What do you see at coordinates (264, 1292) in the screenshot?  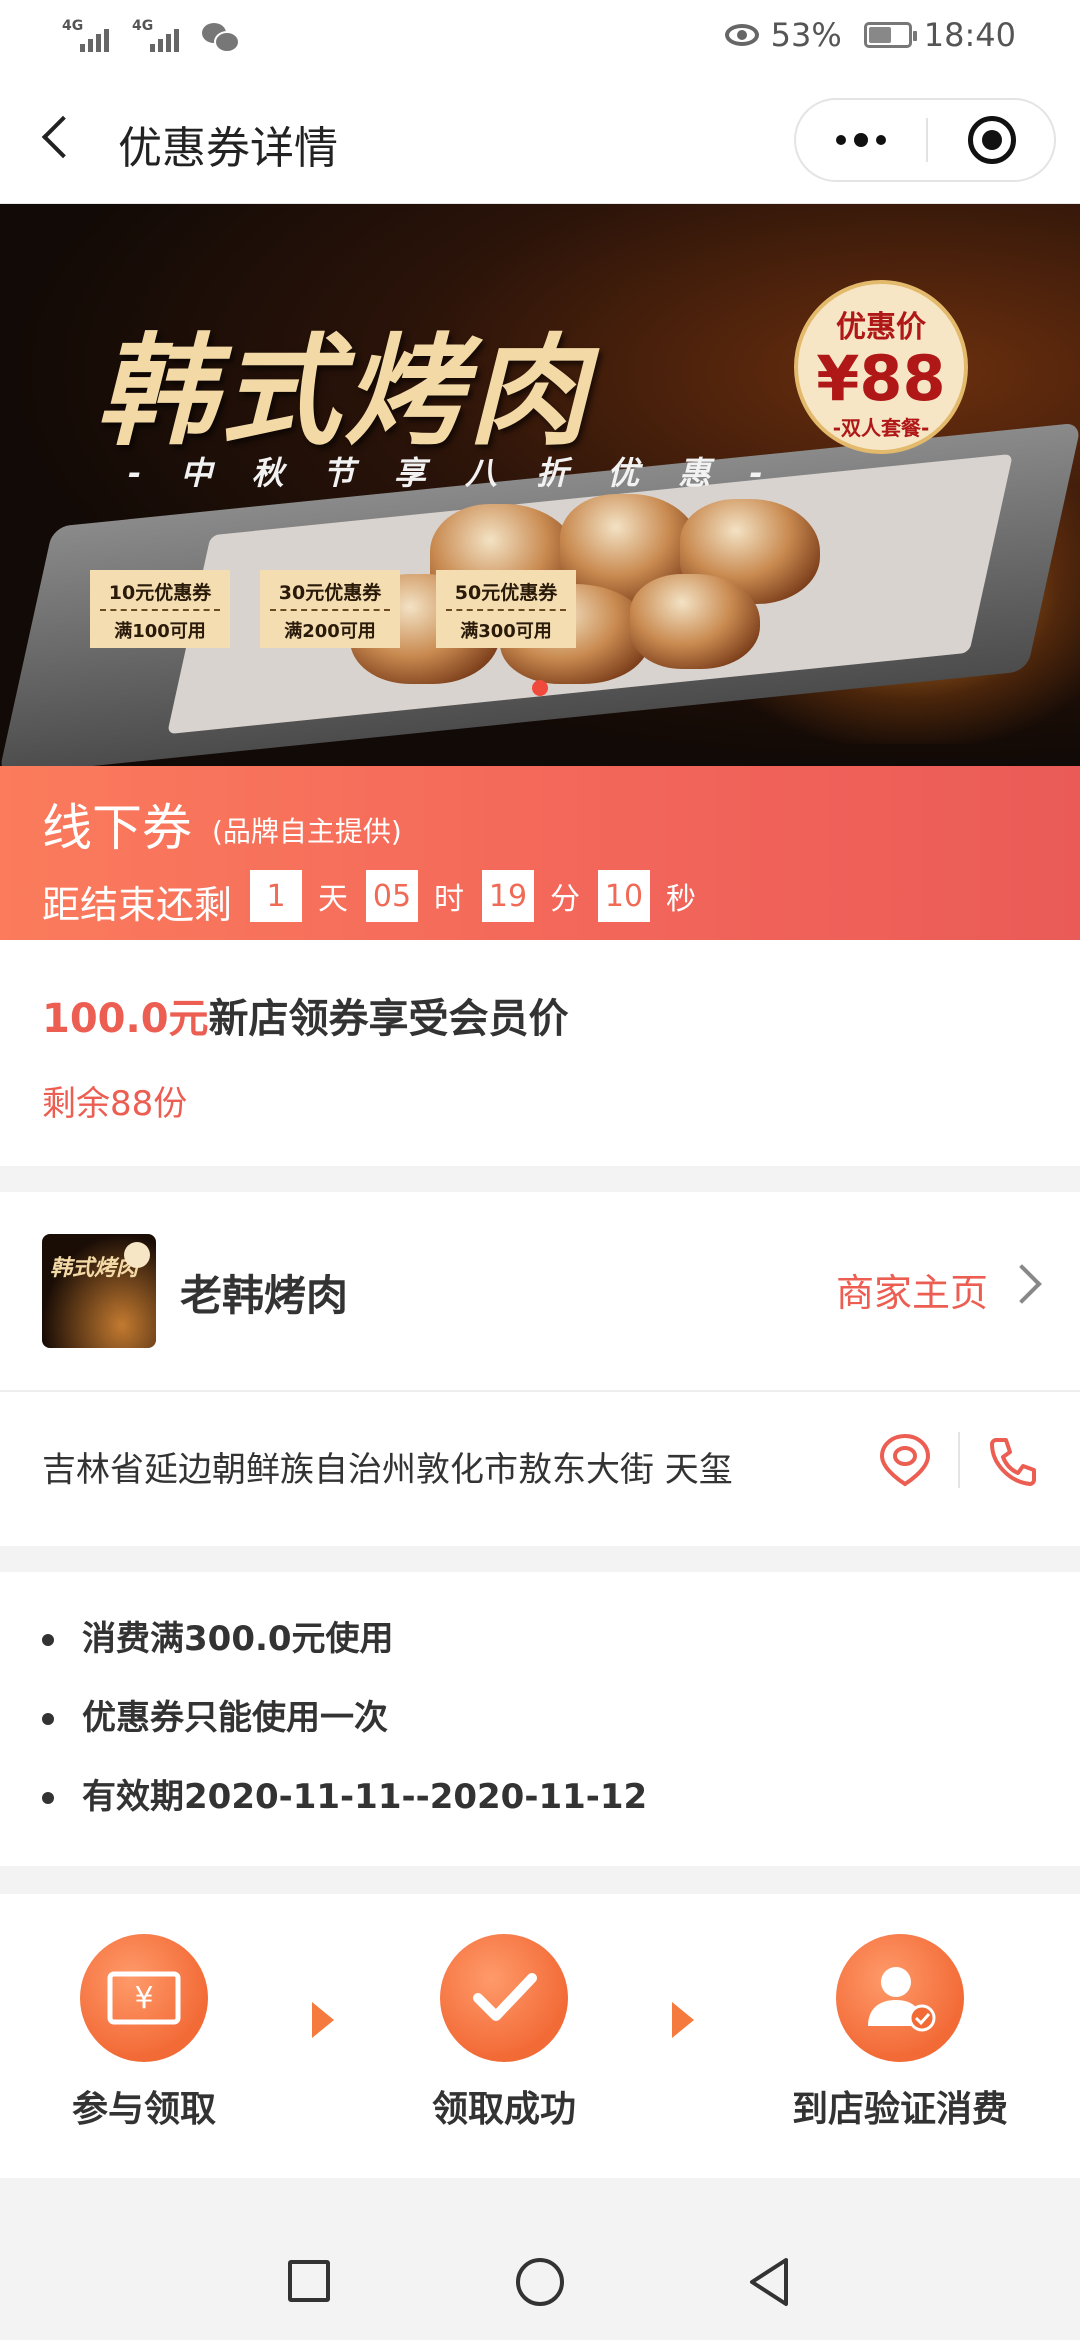 I see `shop-name: 老韩烤肉` at bounding box center [264, 1292].